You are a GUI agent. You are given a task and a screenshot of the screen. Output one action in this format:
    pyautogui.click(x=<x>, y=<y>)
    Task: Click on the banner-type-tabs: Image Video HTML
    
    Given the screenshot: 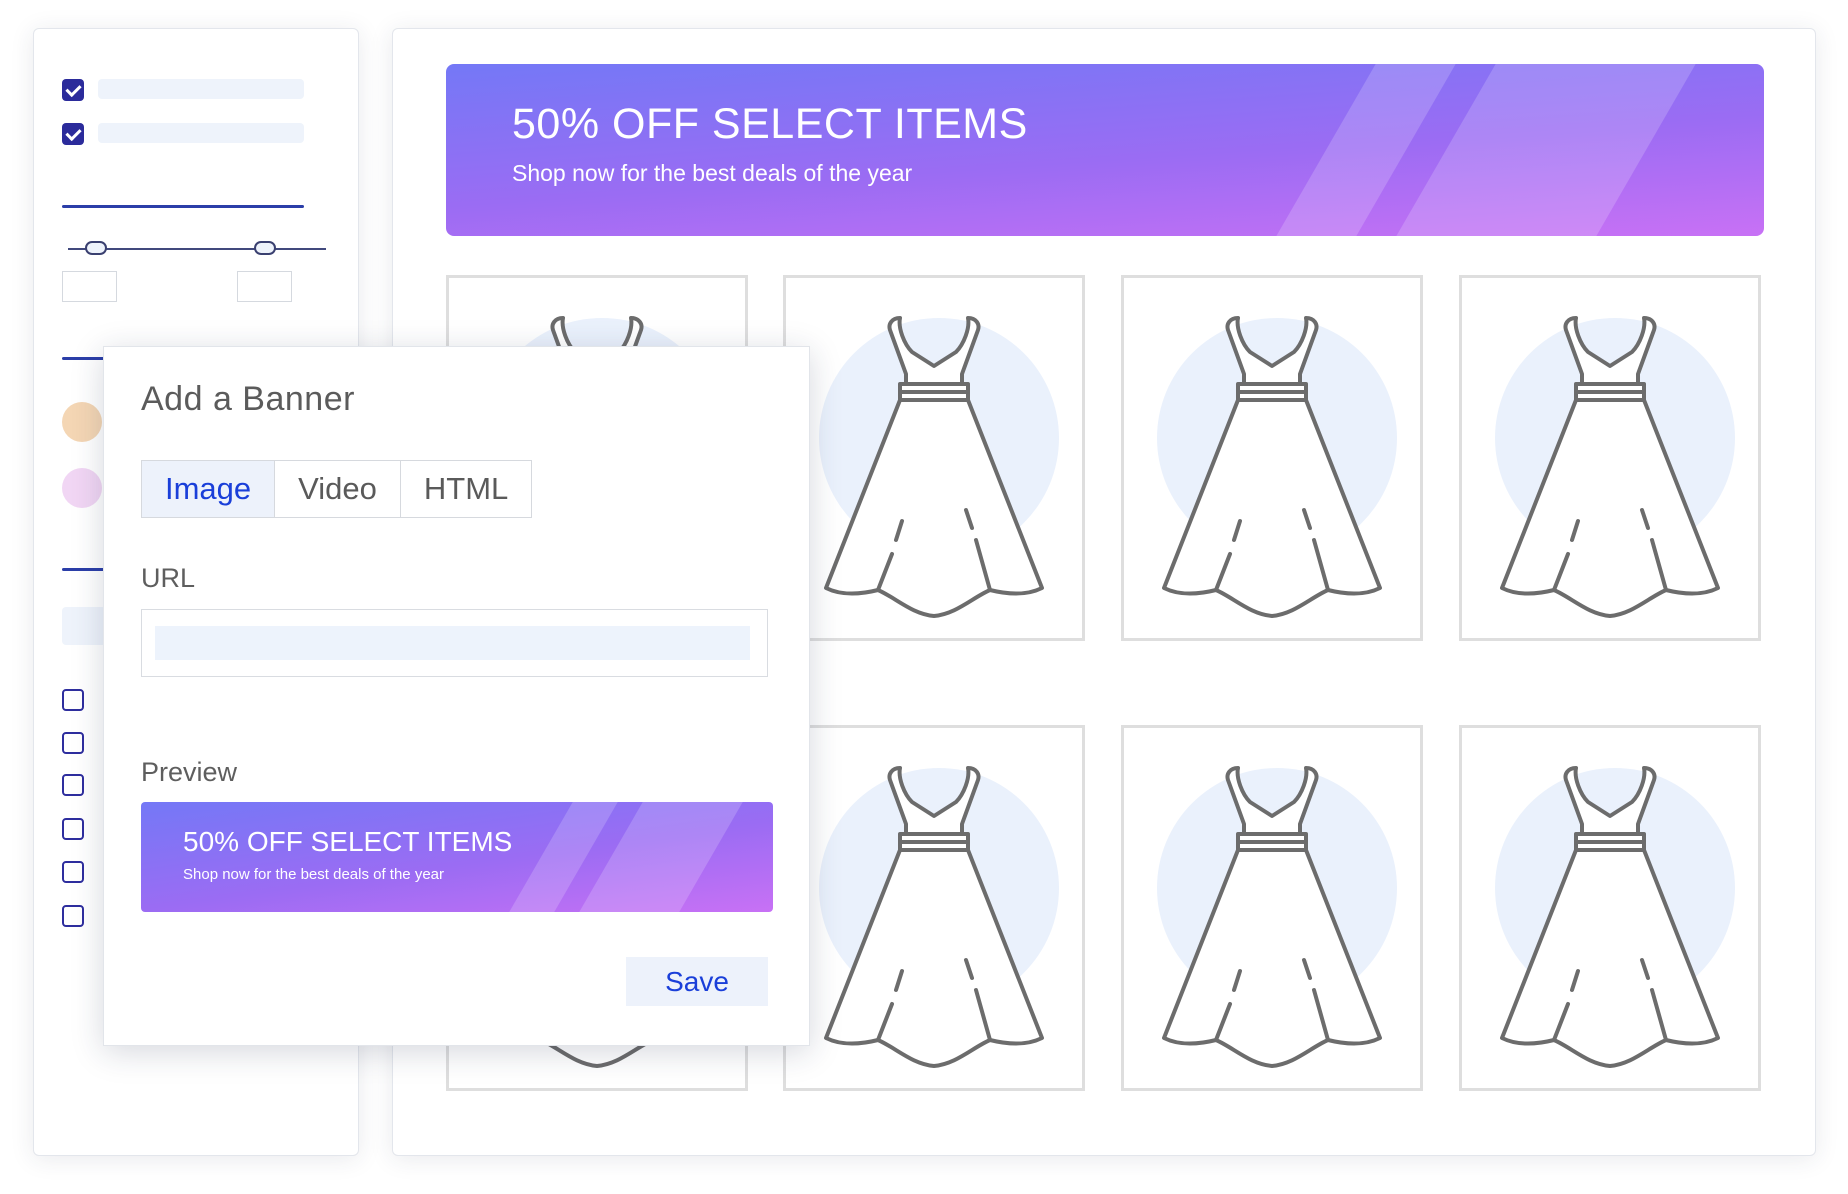 What is the action you would take?
    pyautogui.click(x=337, y=489)
    